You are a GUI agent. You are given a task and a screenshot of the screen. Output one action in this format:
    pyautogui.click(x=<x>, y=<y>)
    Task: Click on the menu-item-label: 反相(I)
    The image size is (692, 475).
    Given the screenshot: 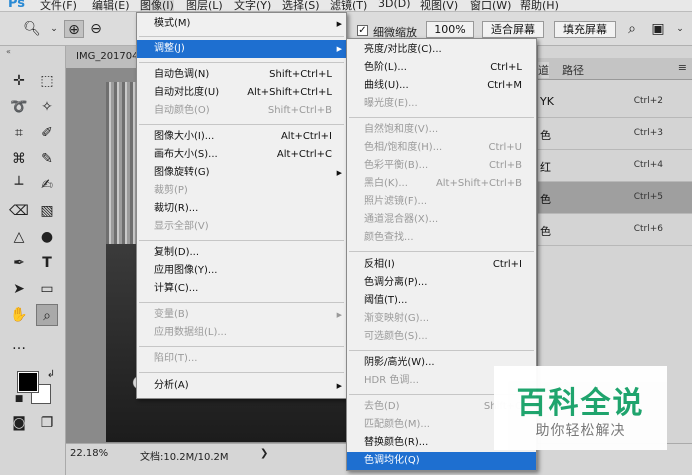 What is the action you would take?
    pyautogui.click(x=379, y=264)
    